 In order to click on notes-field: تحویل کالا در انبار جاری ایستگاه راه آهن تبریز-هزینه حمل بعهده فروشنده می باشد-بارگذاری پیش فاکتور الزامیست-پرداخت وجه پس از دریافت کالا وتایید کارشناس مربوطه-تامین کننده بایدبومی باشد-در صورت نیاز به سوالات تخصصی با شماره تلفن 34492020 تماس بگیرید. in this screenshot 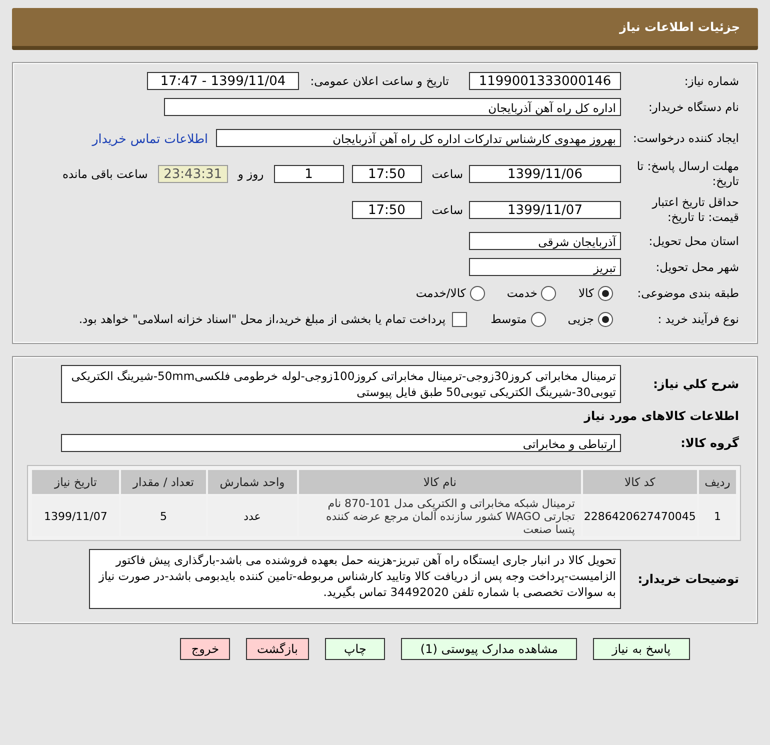, I will do `click(355, 579)`.